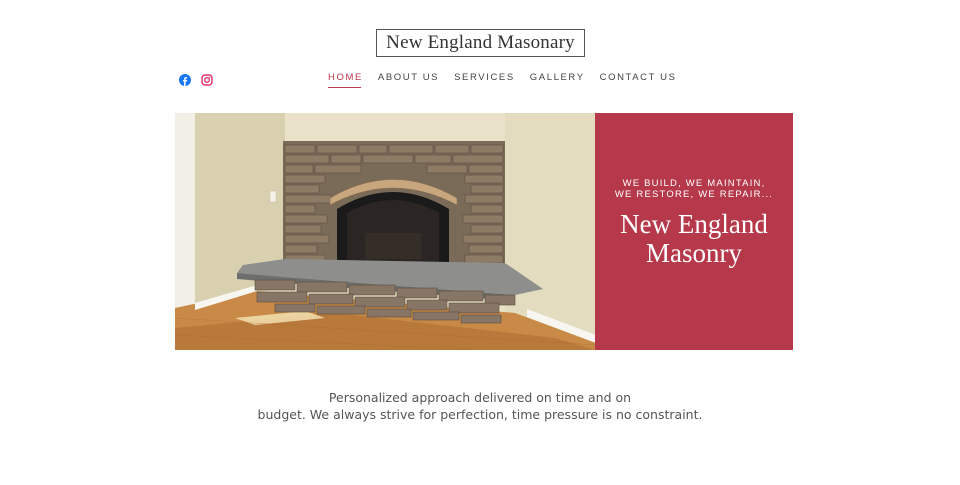 The image size is (960, 485). Describe the element at coordinates (694, 252) in the screenshot. I see `hero-title-line2: Masonry` at that location.